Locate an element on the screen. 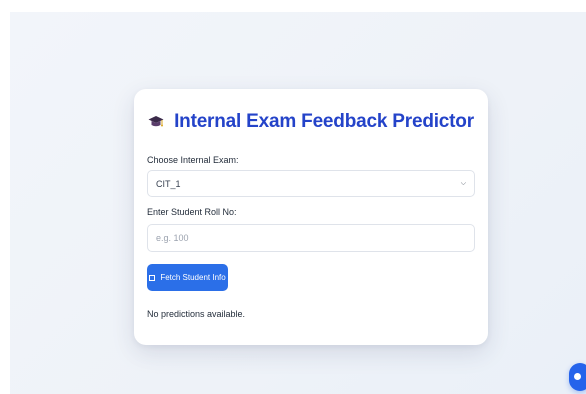 The width and height of the screenshot is (586, 394). chat-icon is located at coordinates (577, 376).